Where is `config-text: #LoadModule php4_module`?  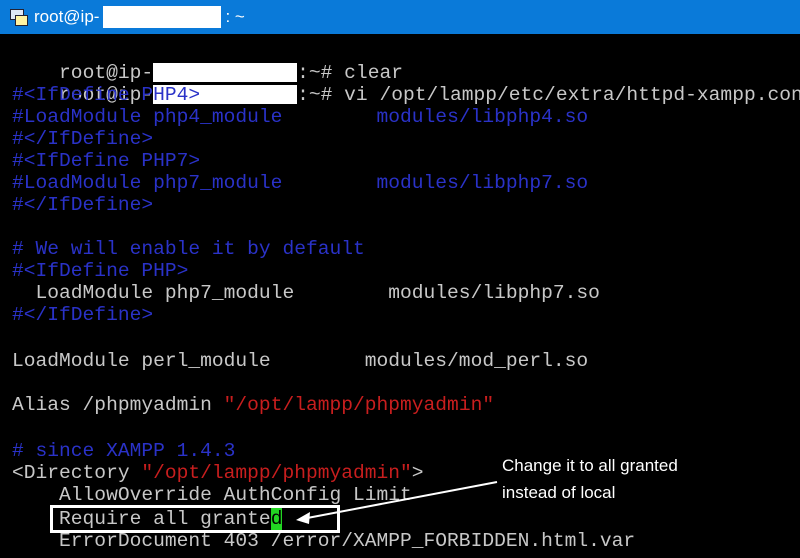
config-text: #LoadModule php4_module is located at coordinates (194, 117).